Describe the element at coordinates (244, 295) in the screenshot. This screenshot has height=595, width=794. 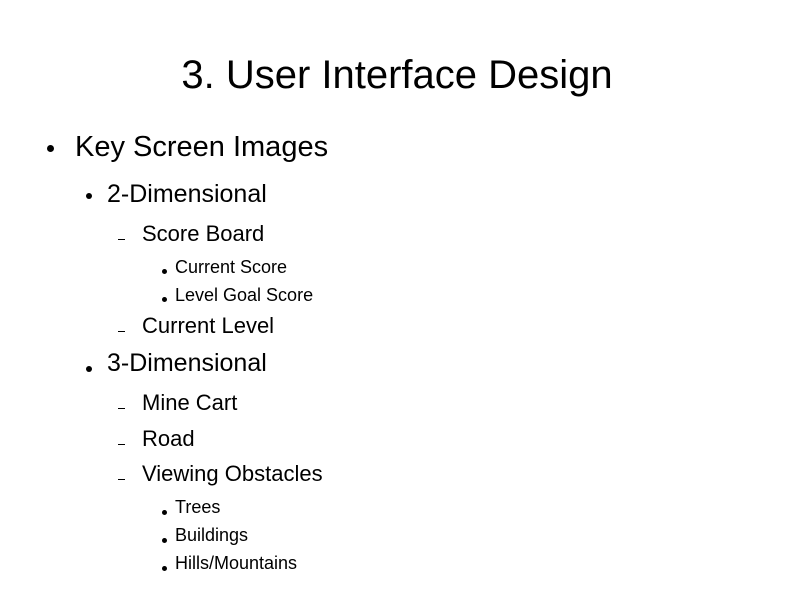
I see `subitem-level-goal-score: Level Goal Score` at that location.